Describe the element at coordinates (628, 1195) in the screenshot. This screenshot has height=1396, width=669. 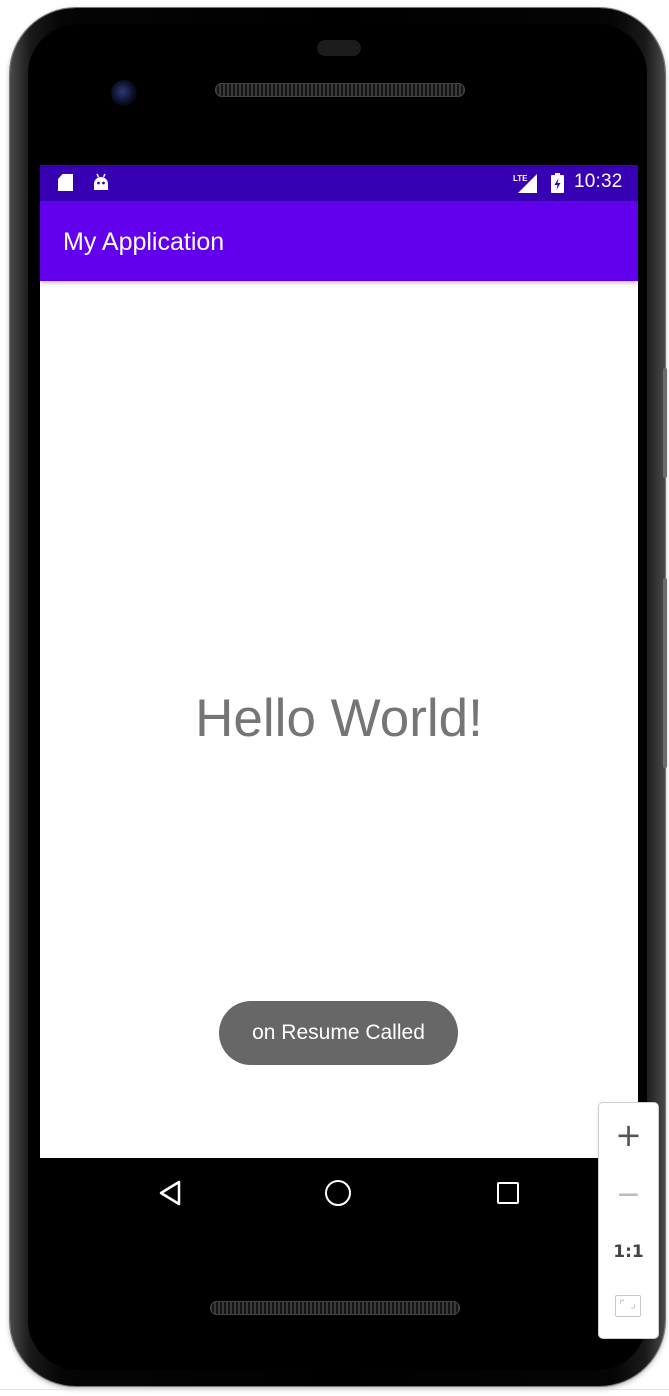
I see `zoom-out-button: −` at that location.